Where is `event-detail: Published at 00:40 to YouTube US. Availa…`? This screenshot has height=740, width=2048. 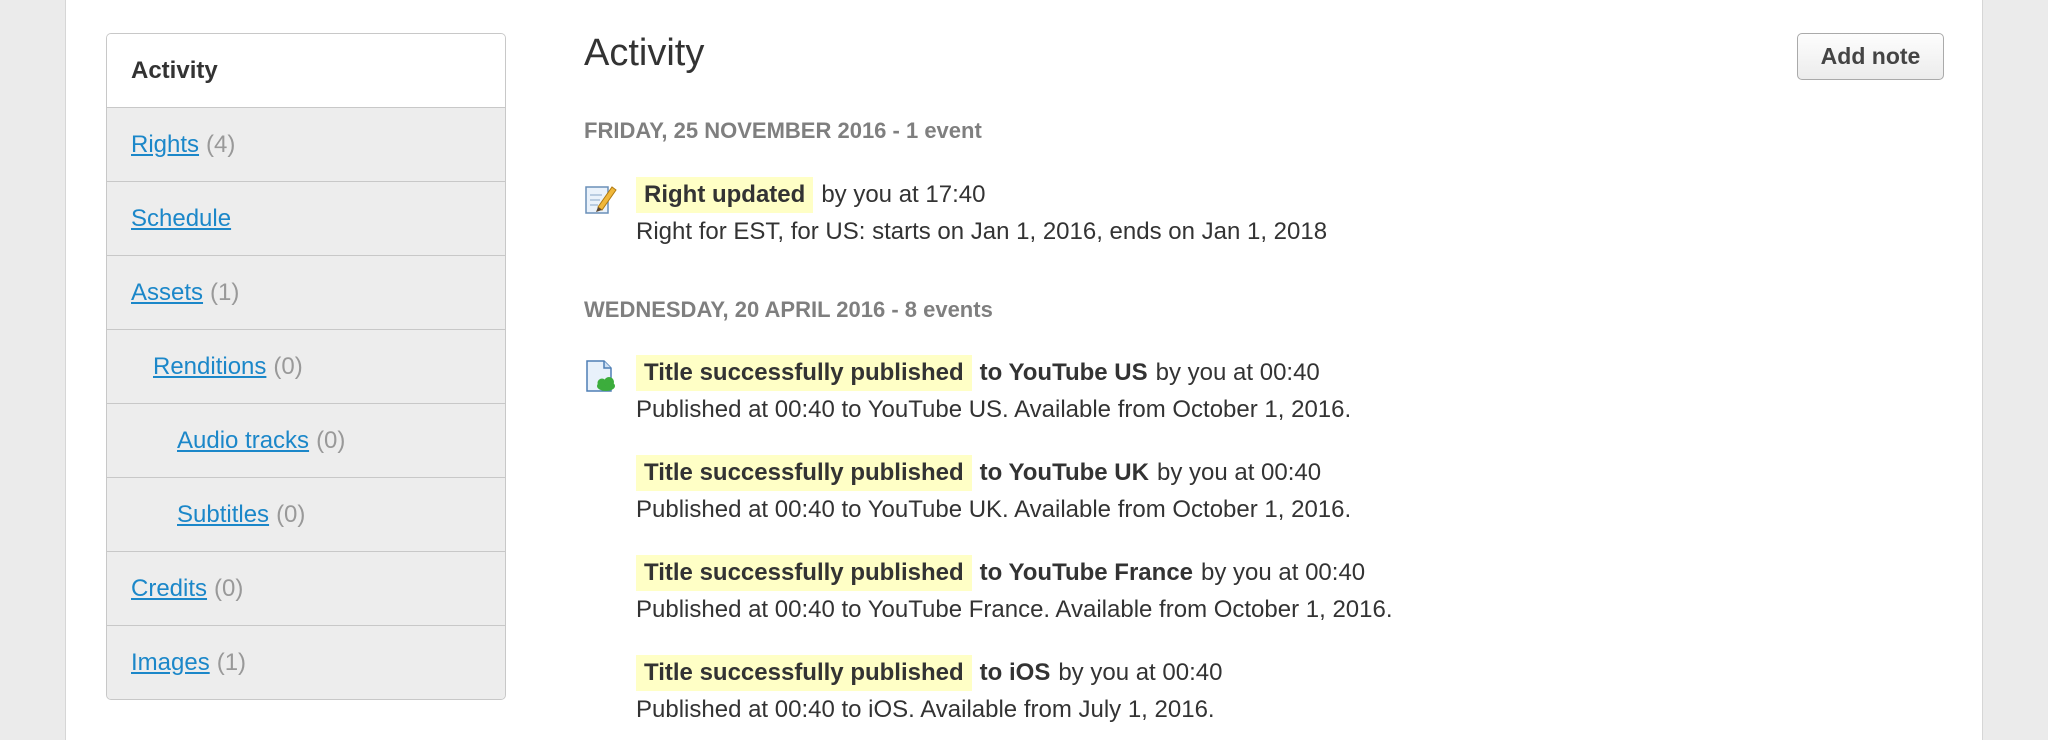 event-detail: Published at 00:40 to YouTube US. Availa… is located at coordinates (994, 409).